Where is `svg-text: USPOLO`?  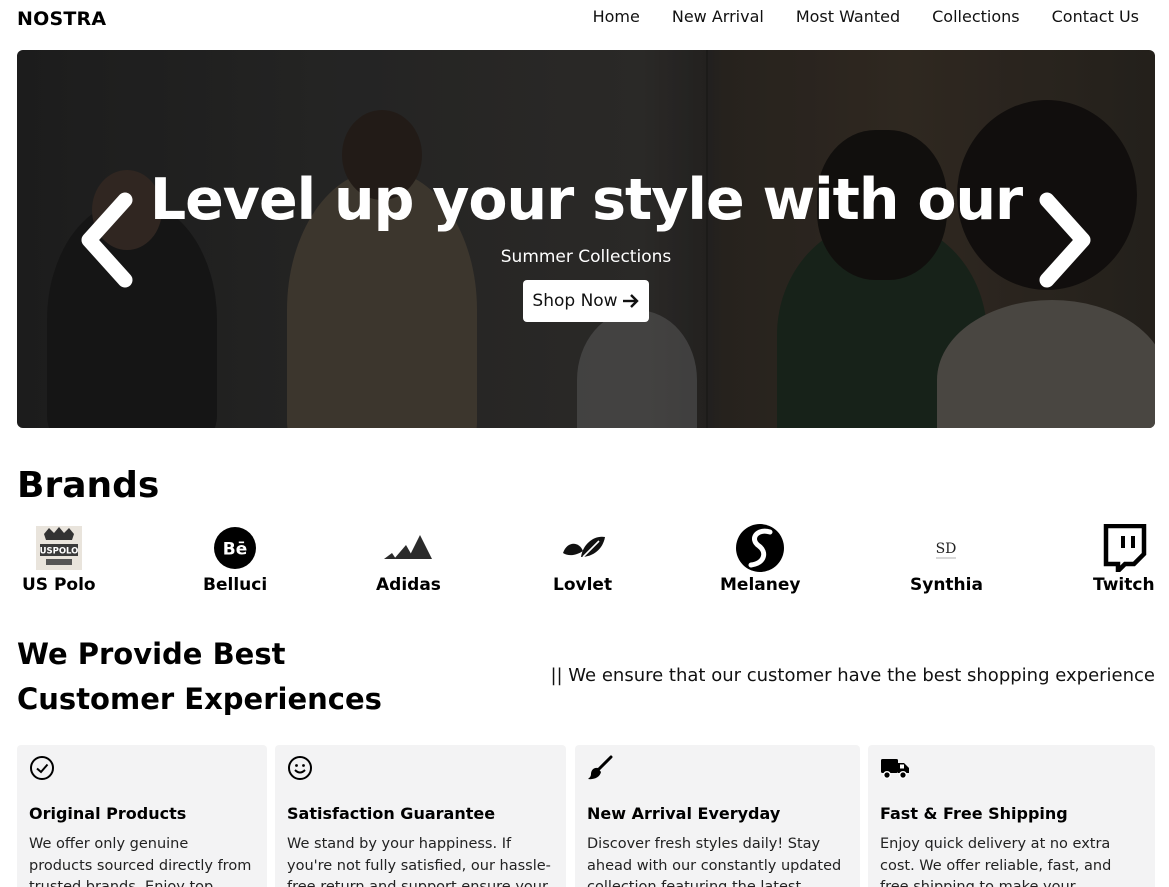 svg-text: USPOLO is located at coordinates (58, 552).